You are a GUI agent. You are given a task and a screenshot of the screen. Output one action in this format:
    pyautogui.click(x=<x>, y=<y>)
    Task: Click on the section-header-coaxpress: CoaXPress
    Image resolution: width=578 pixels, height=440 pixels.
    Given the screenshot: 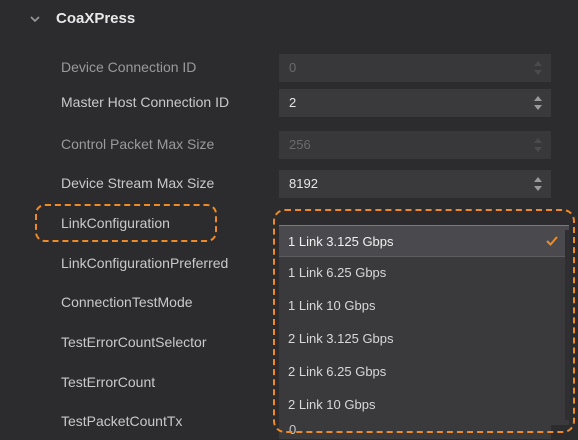 What is the action you would take?
    pyautogui.click(x=289, y=20)
    